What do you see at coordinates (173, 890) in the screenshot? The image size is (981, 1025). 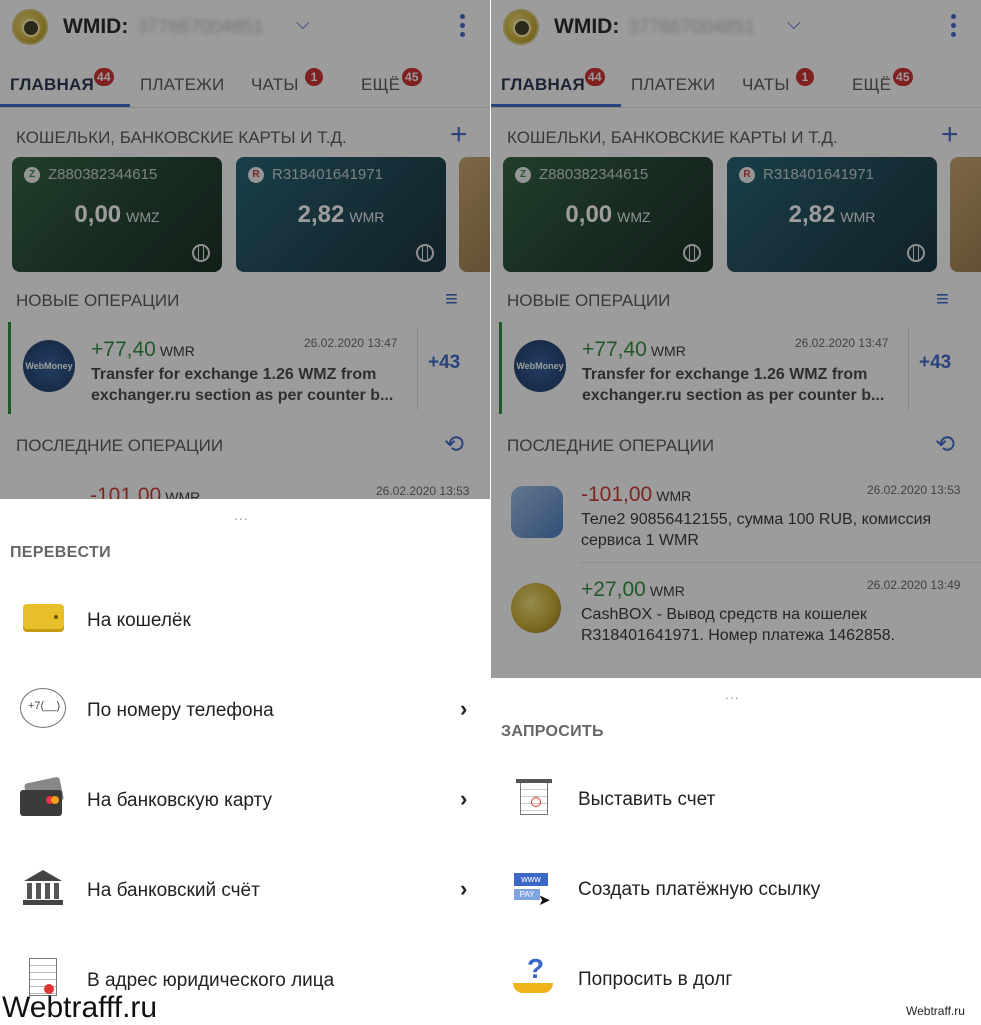 I see `row-label: На банковский счёт` at bounding box center [173, 890].